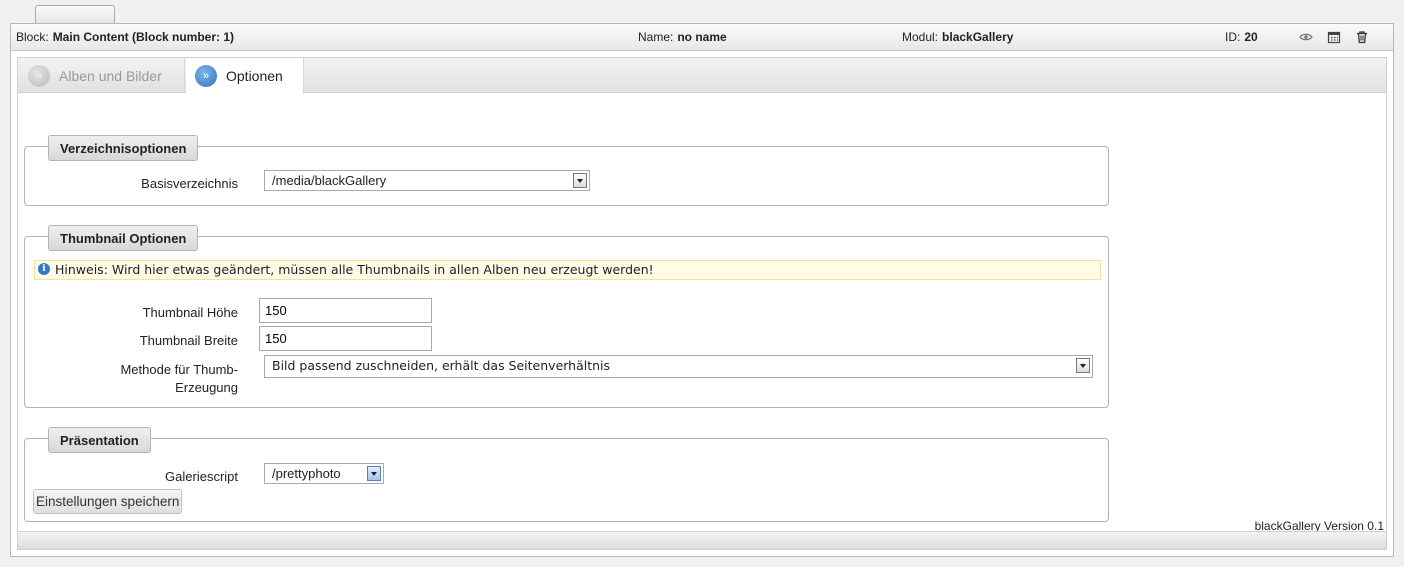 This screenshot has width=1404, height=567. What do you see at coordinates (179, 369) in the screenshot?
I see `methode-label-line1: Methode für Thumb-` at bounding box center [179, 369].